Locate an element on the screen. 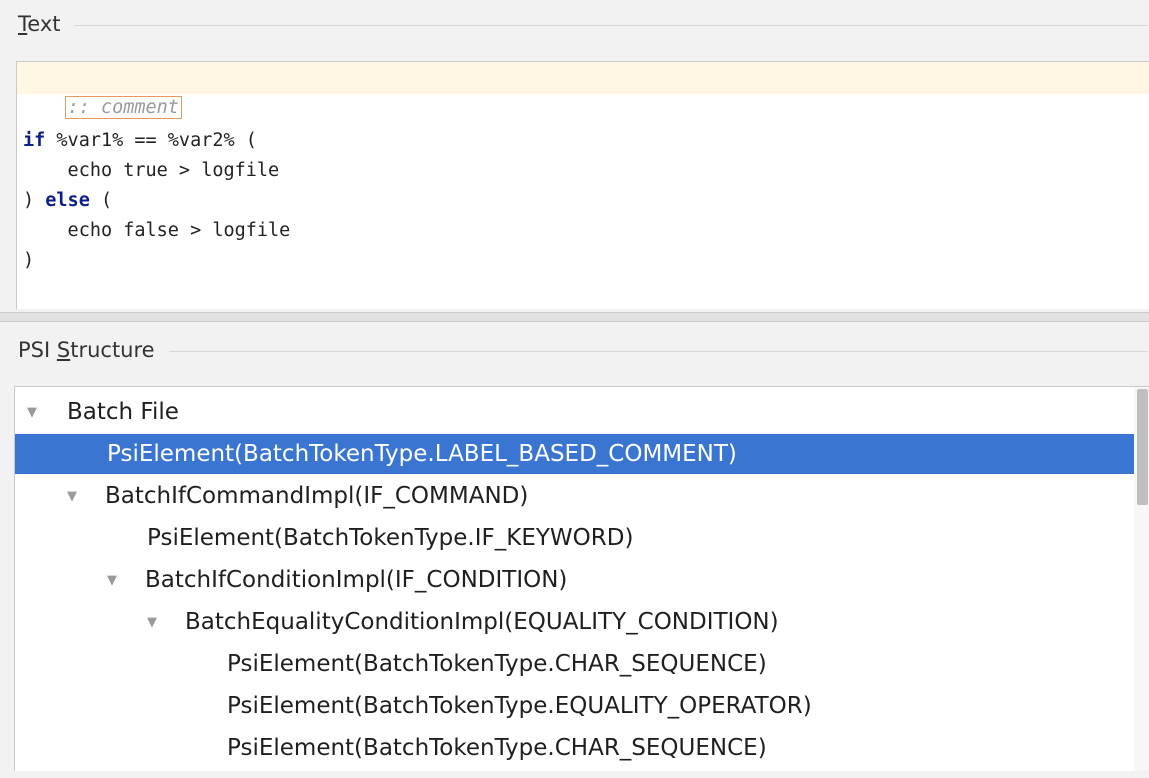 This screenshot has width=1149, height=778. tree-node-char-sequence-2: PsiElement(BatchTokenType.CHAR_SEQUENCE) is located at coordinates (574, 748).